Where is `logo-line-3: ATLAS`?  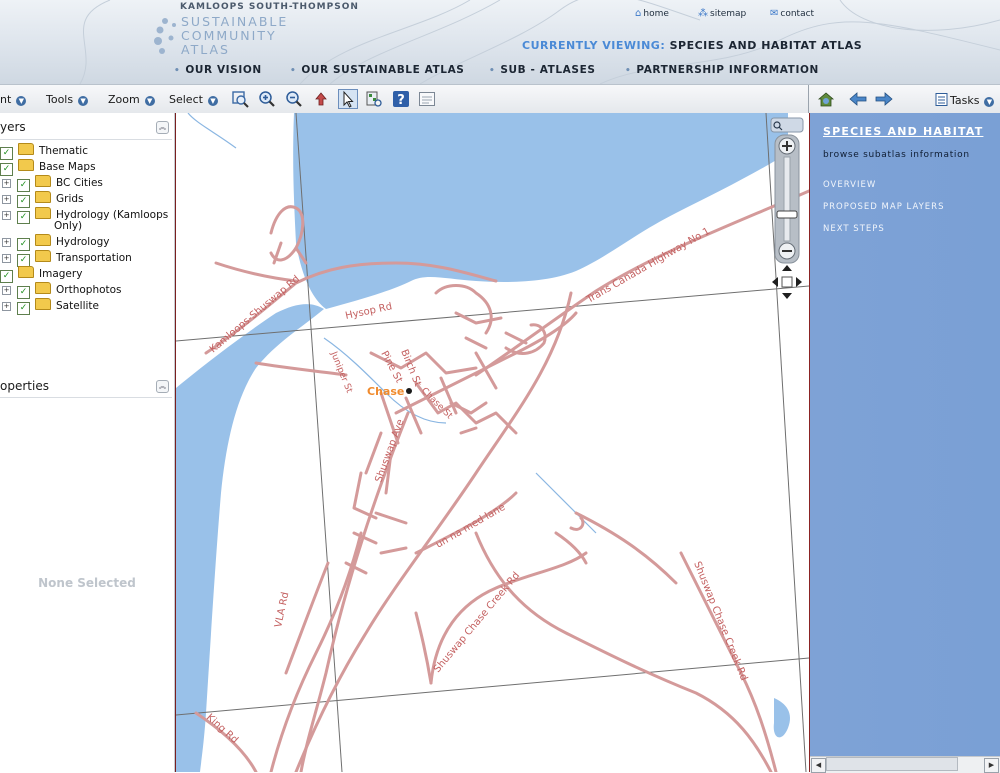 logo-line-3: ATLAS is located at coordinates (205, 49).